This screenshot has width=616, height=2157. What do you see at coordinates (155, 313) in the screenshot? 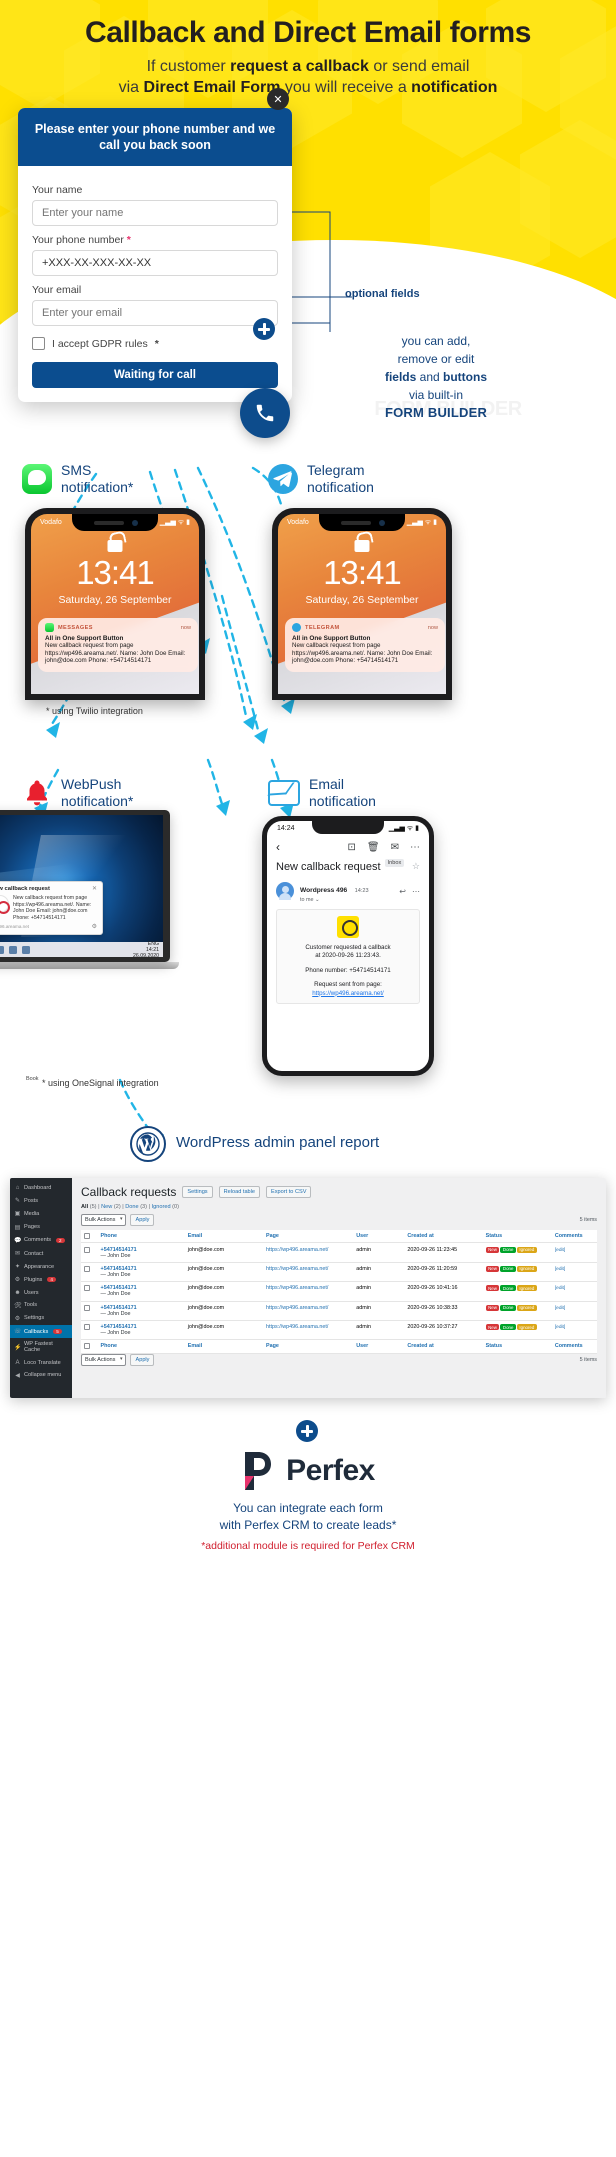
I see `email-input` at bounding box center [155, 313].